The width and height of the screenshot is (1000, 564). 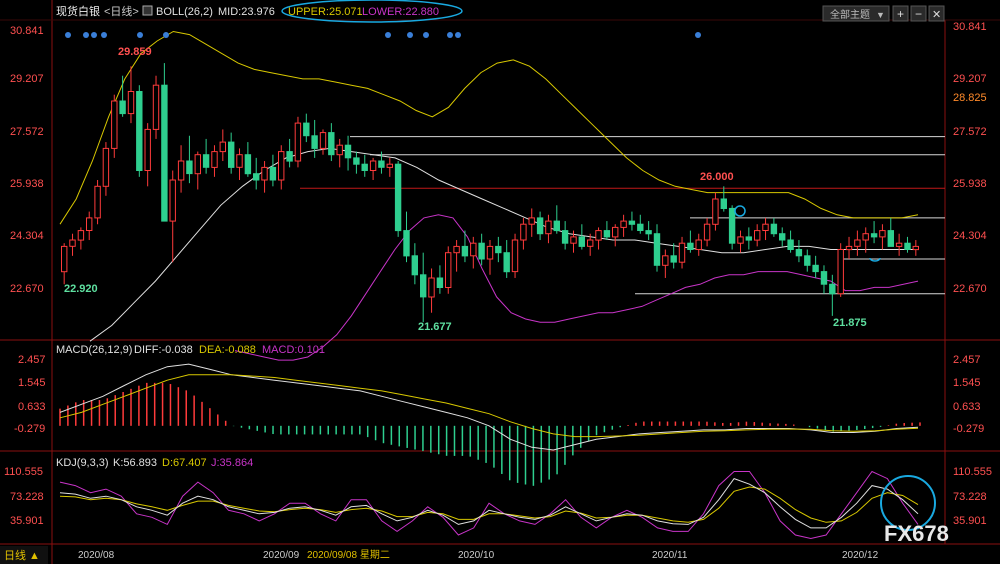 I want to click on close-chart-button: ✕, so click(x=936, y=13).